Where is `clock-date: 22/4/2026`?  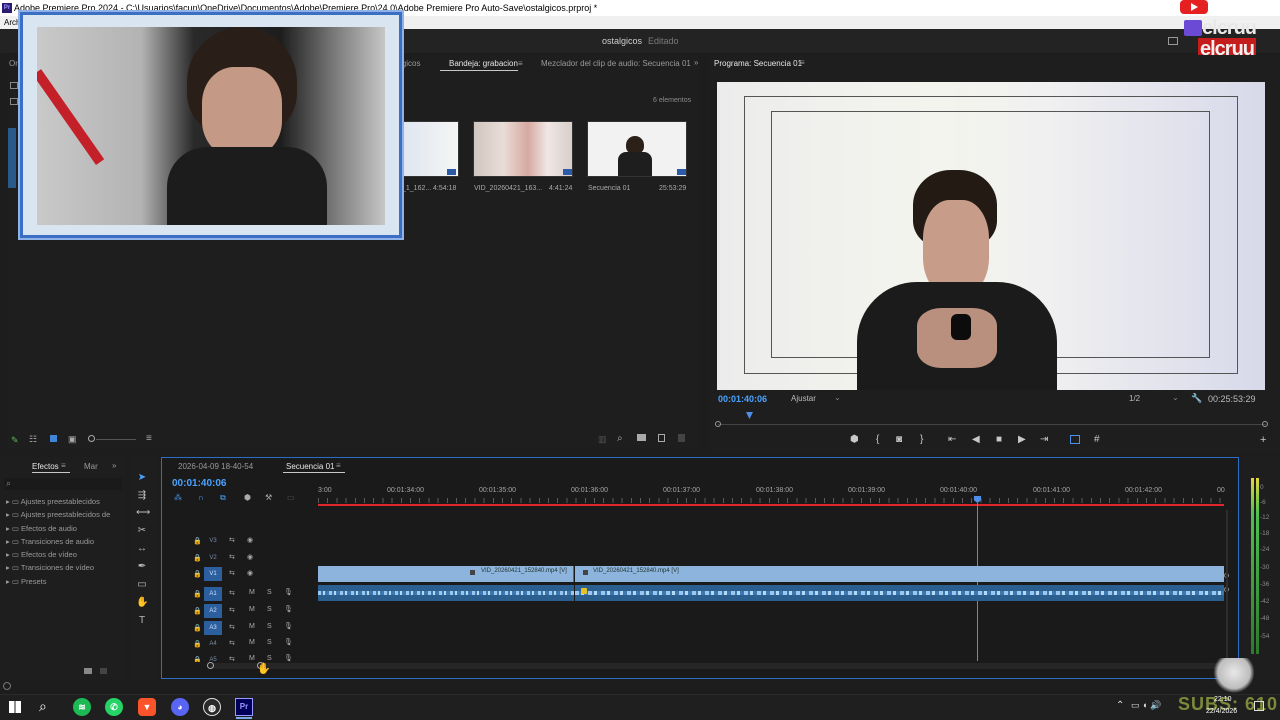
clock-date: 22/4/2026 is located at coordinates (1221, 711).